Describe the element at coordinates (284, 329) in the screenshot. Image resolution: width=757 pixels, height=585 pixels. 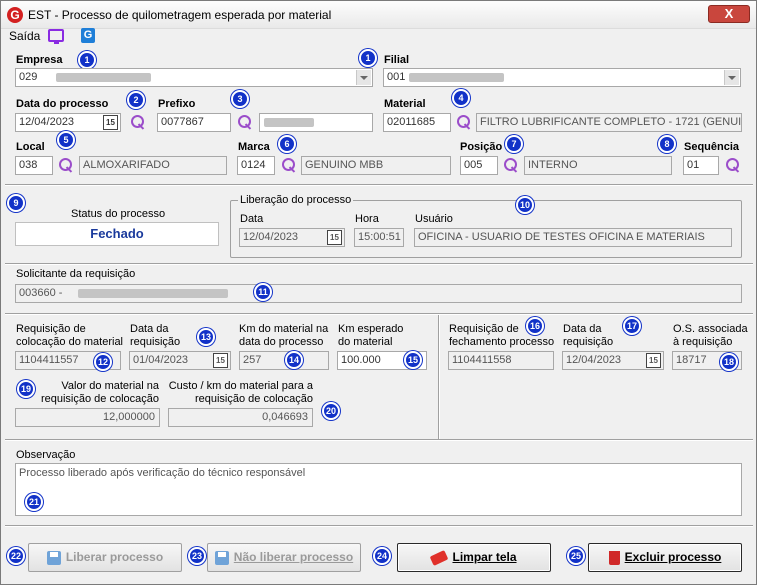
I see `km-material-label-1: Km do material na` at that location.